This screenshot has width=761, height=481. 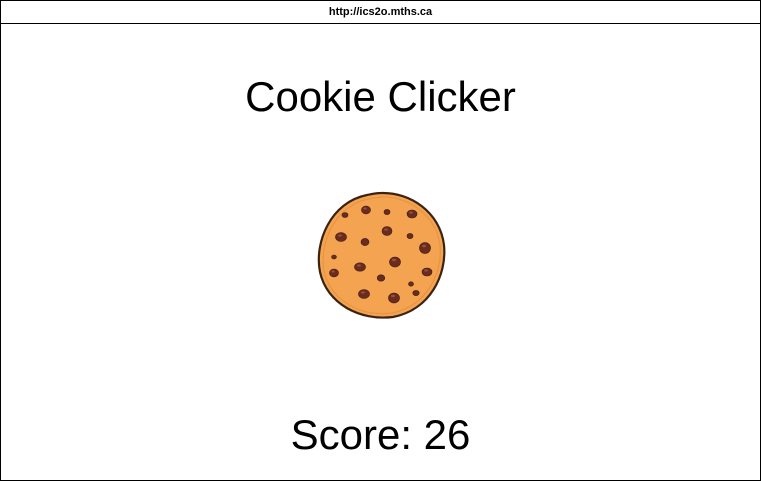 I want to click on score-display: Score: 26, so click(x=380, y=434).